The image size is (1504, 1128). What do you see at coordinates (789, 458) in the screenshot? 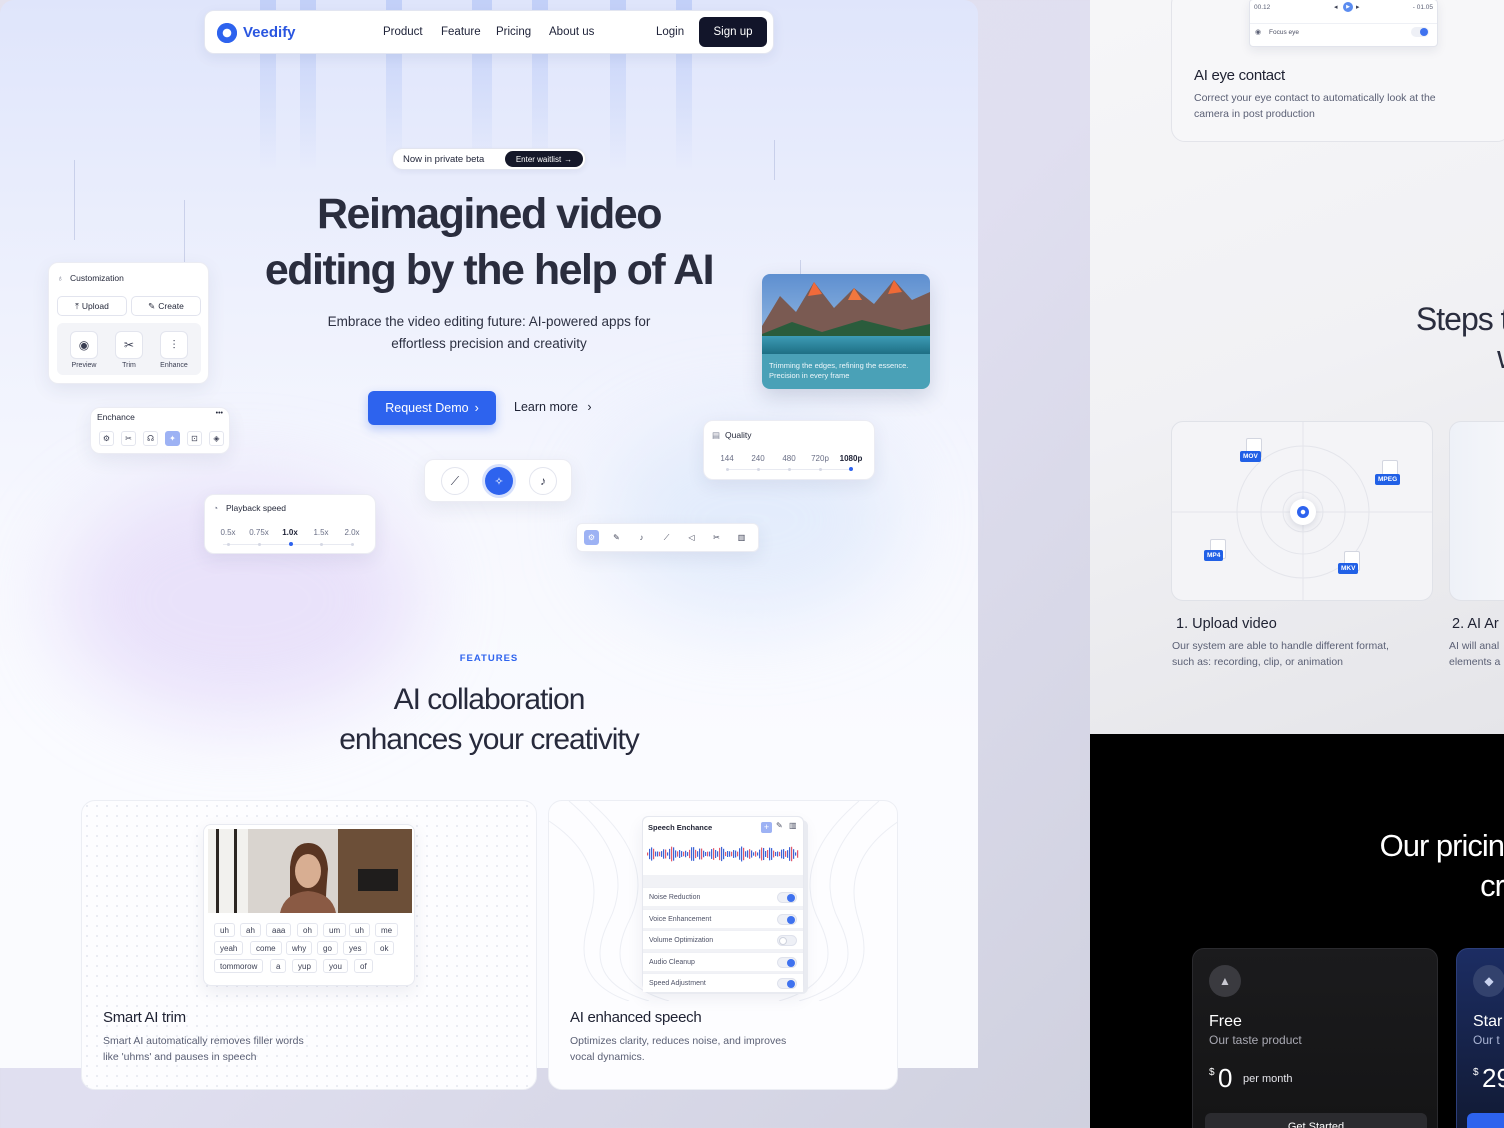
I see `quality-option: 480` at bounding box center [789, 458].